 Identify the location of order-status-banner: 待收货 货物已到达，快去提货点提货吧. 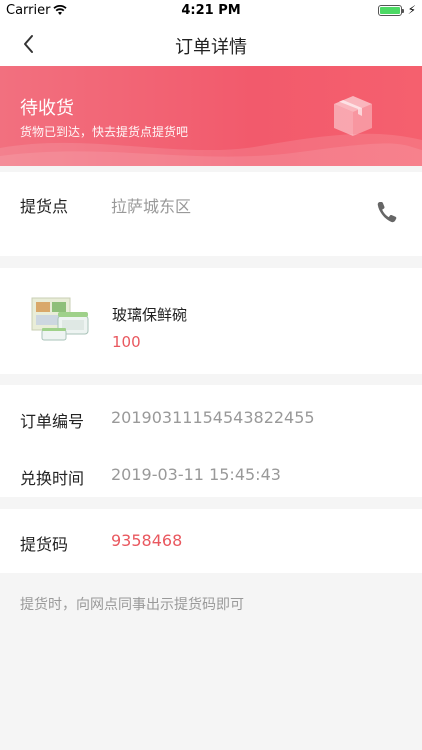
(211, 116).